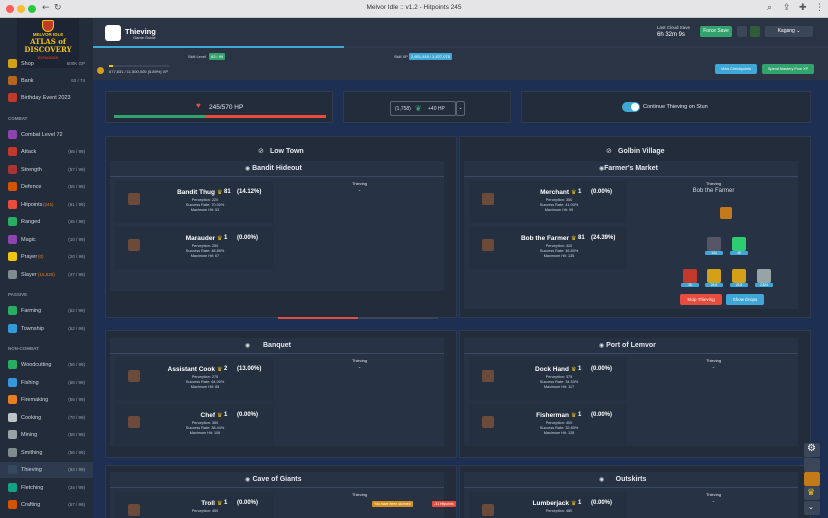 Image resolution: width=828 pixels, height=518 pixels. Describe the element at coordinates (46, 383) in the screenshot. I see `nav-fishing: Fishing (68 / 99)` at that location.